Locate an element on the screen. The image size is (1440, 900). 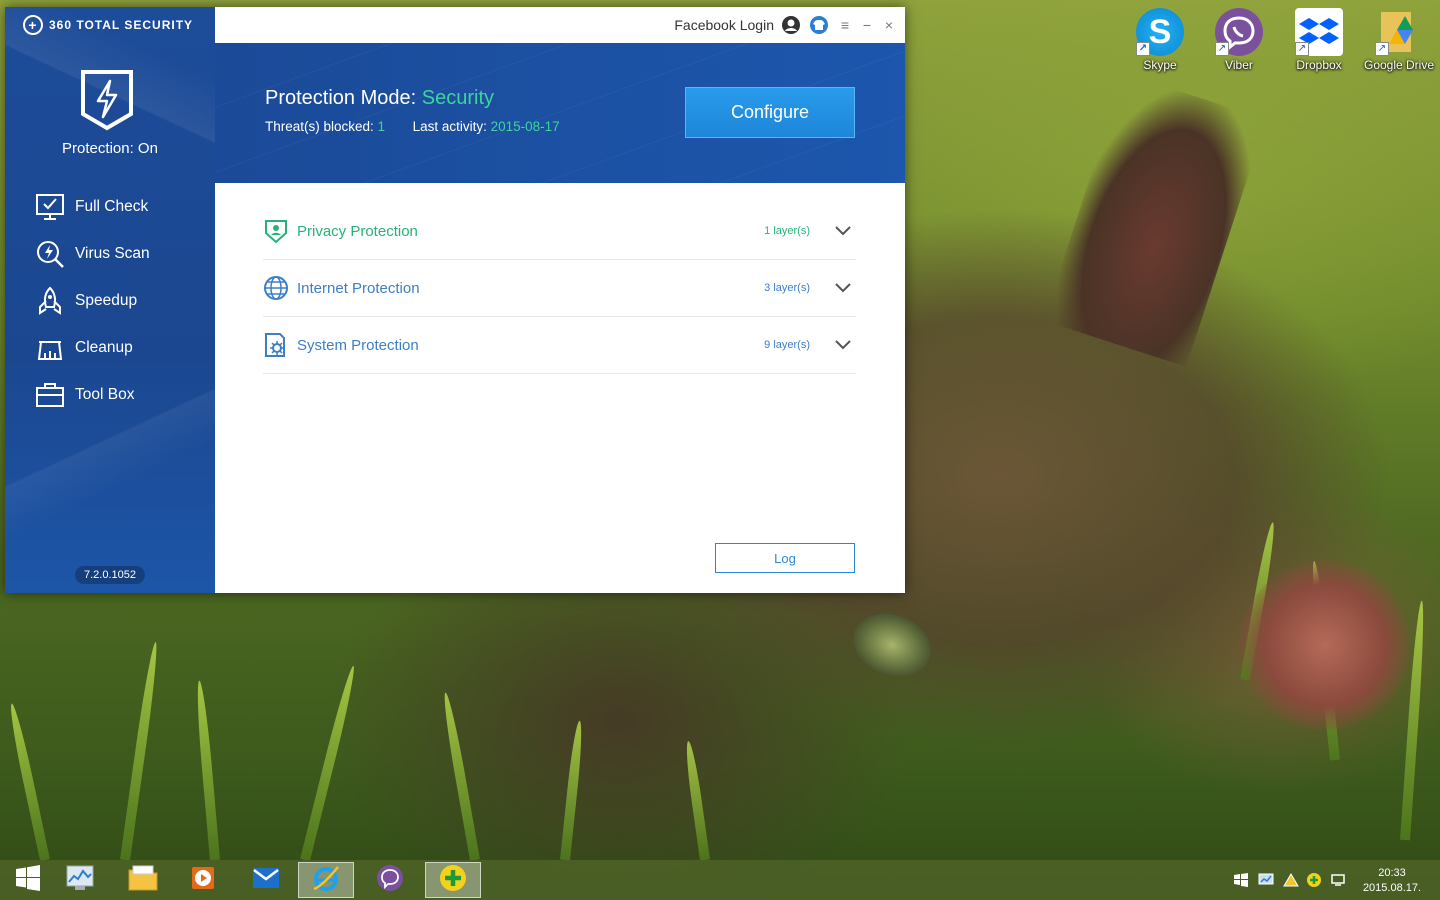
taskbar-viber is located at coordinates (390, 880).